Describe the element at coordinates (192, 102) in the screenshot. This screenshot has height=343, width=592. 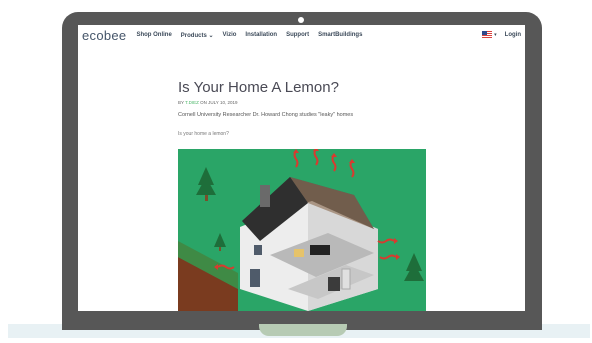
I see `author-link: T.DIEZ` at that location.